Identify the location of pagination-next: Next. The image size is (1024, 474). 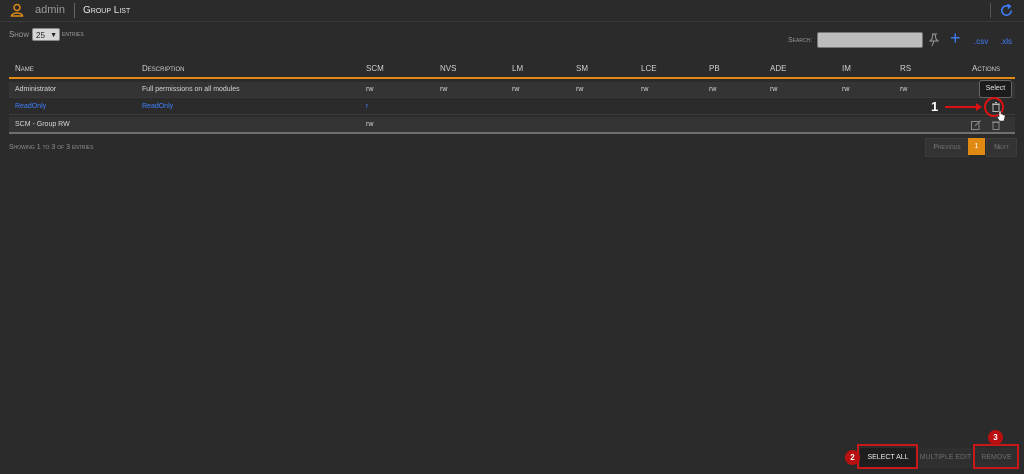
(1001, 147).